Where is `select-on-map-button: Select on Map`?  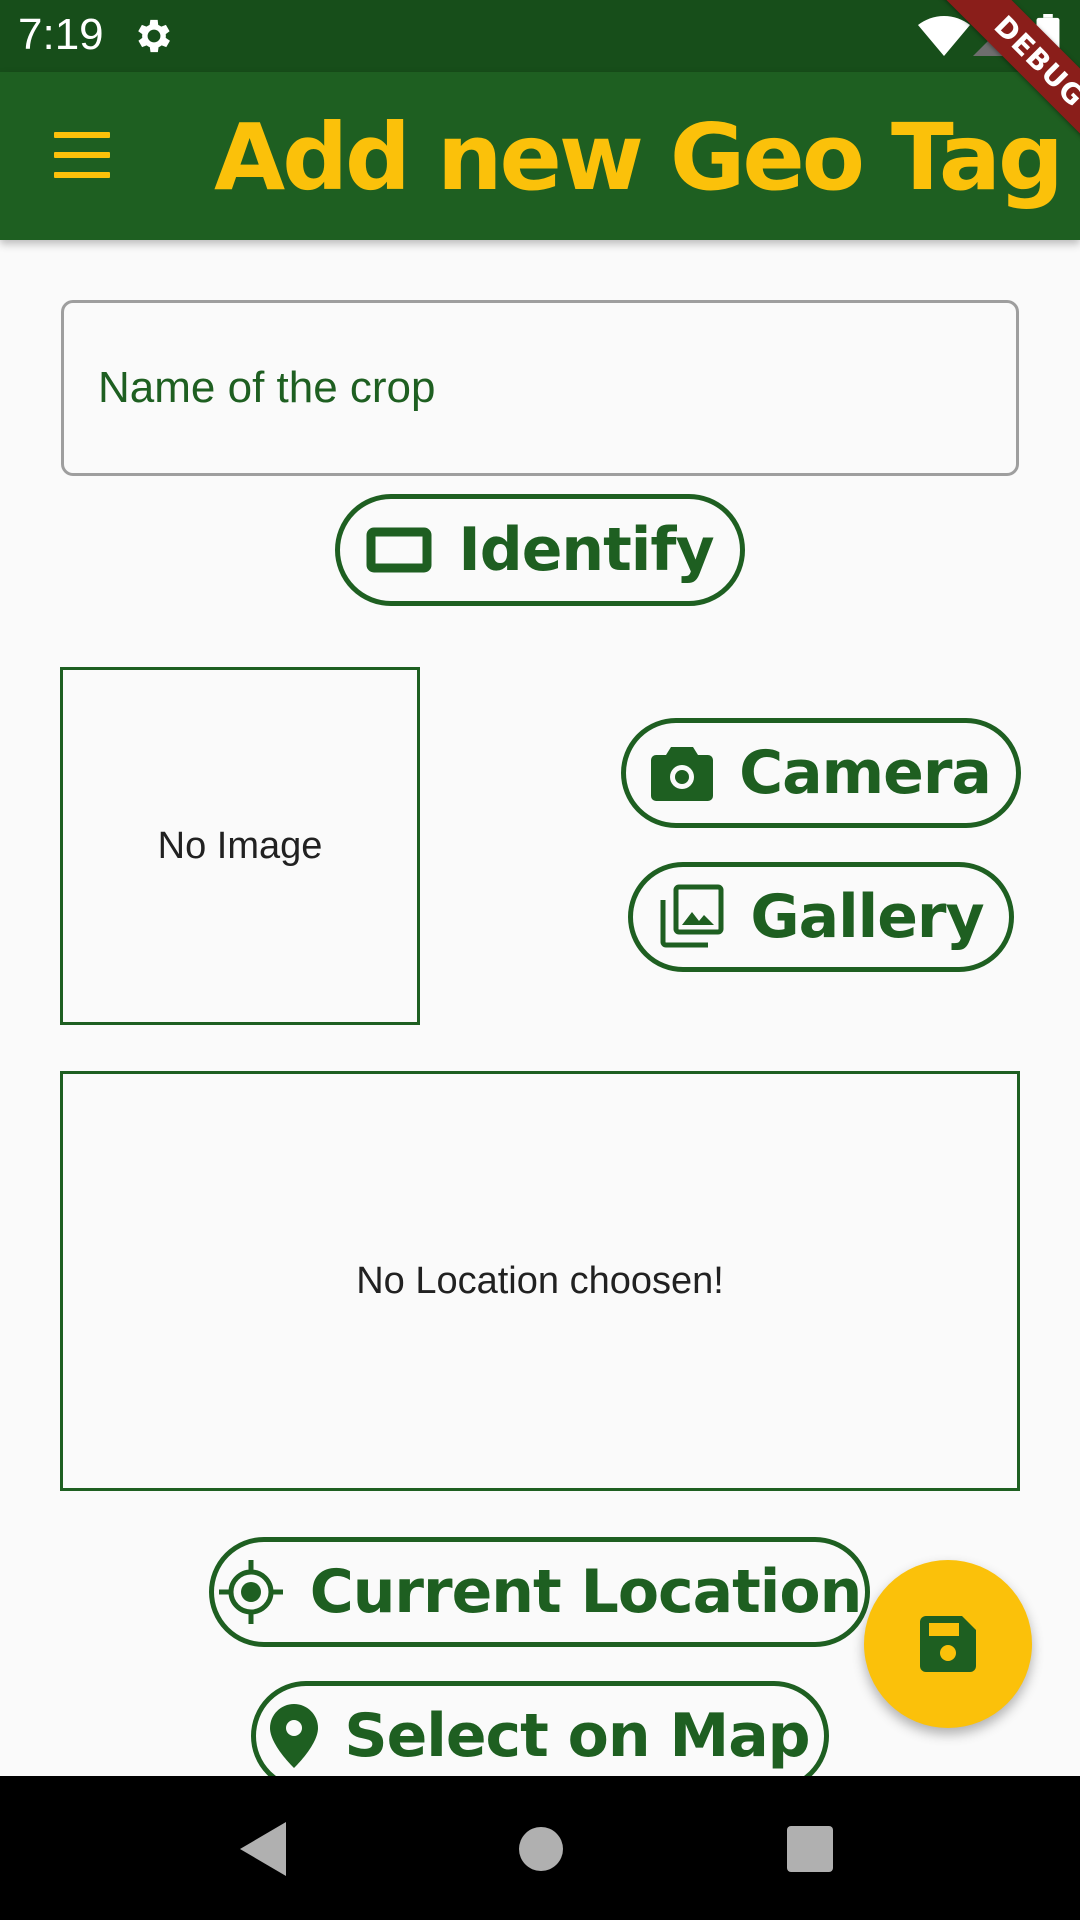
select-on-map-button: Select on Map is located at coordinates (540, 1736).